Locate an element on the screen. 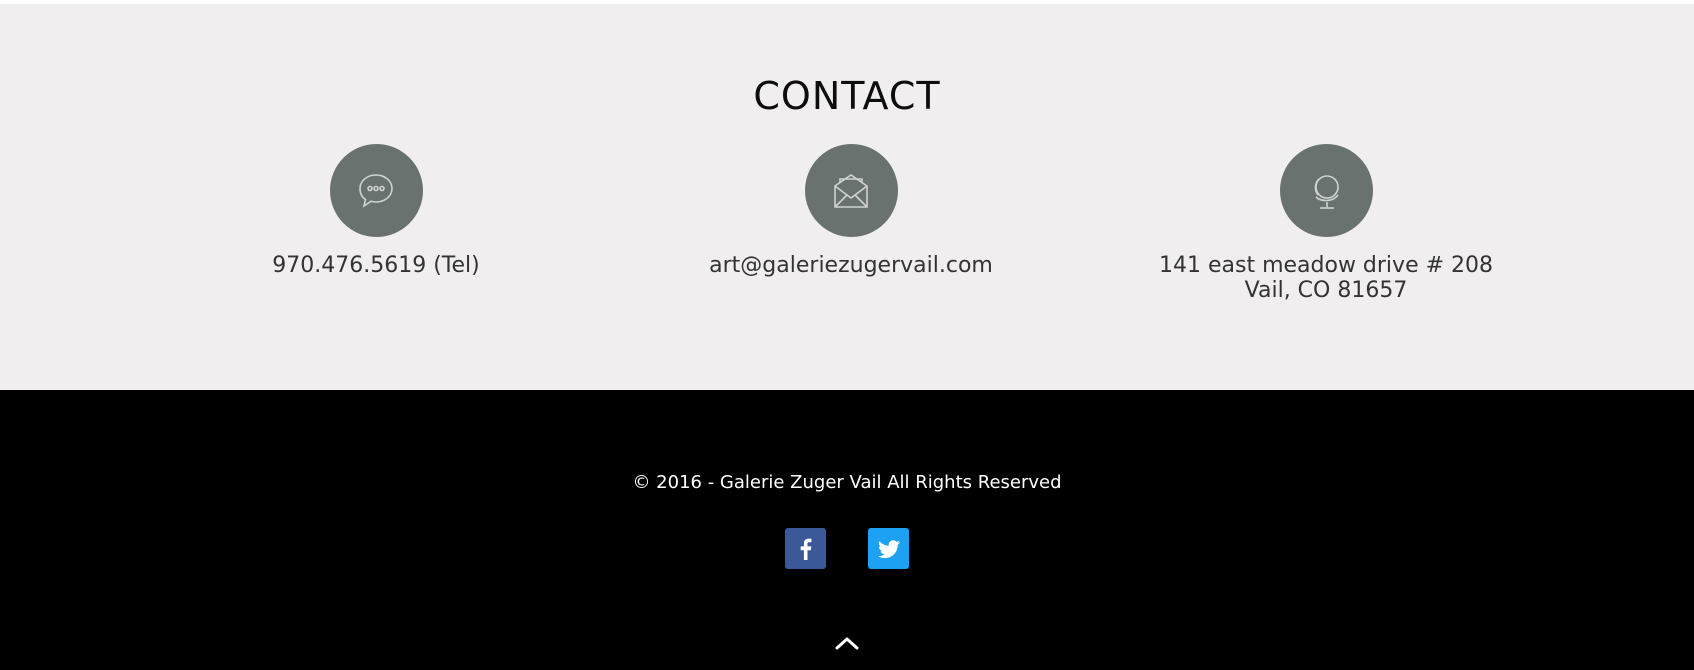  facebook-icon is located at coordinates (805, 549).